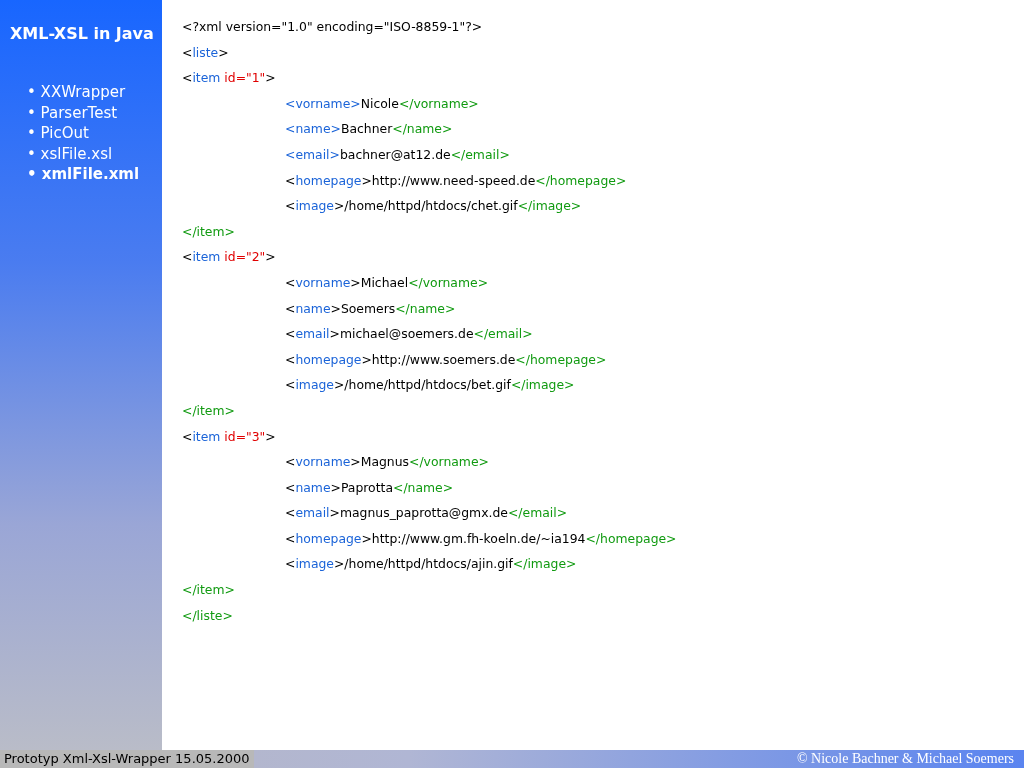 This screenshot has width=1024, height=768. Describe the element at coordinates (86, 133) in the screenshot. I see `sidebar-item: • PicOut` at that location.